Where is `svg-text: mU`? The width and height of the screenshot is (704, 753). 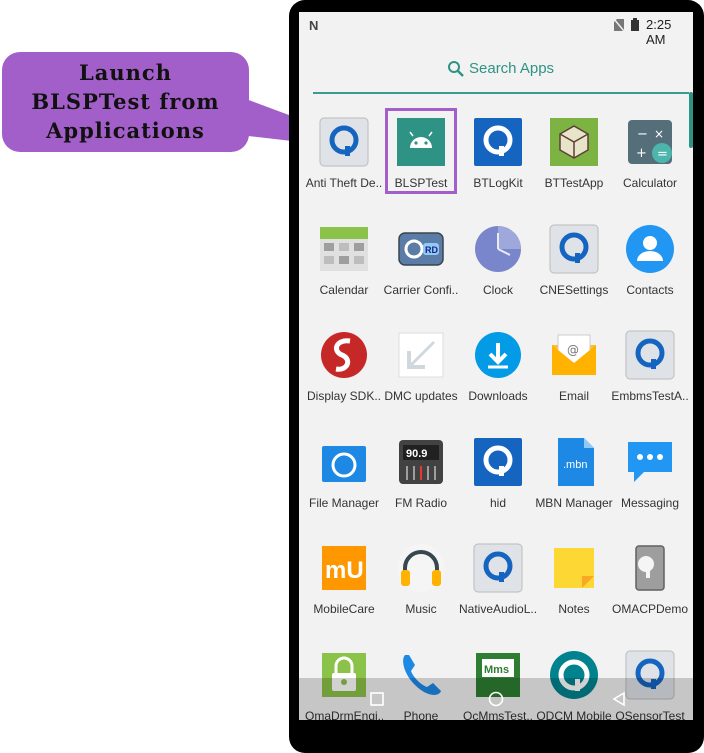
svg-text: mU is located at coordinates (344, 570).